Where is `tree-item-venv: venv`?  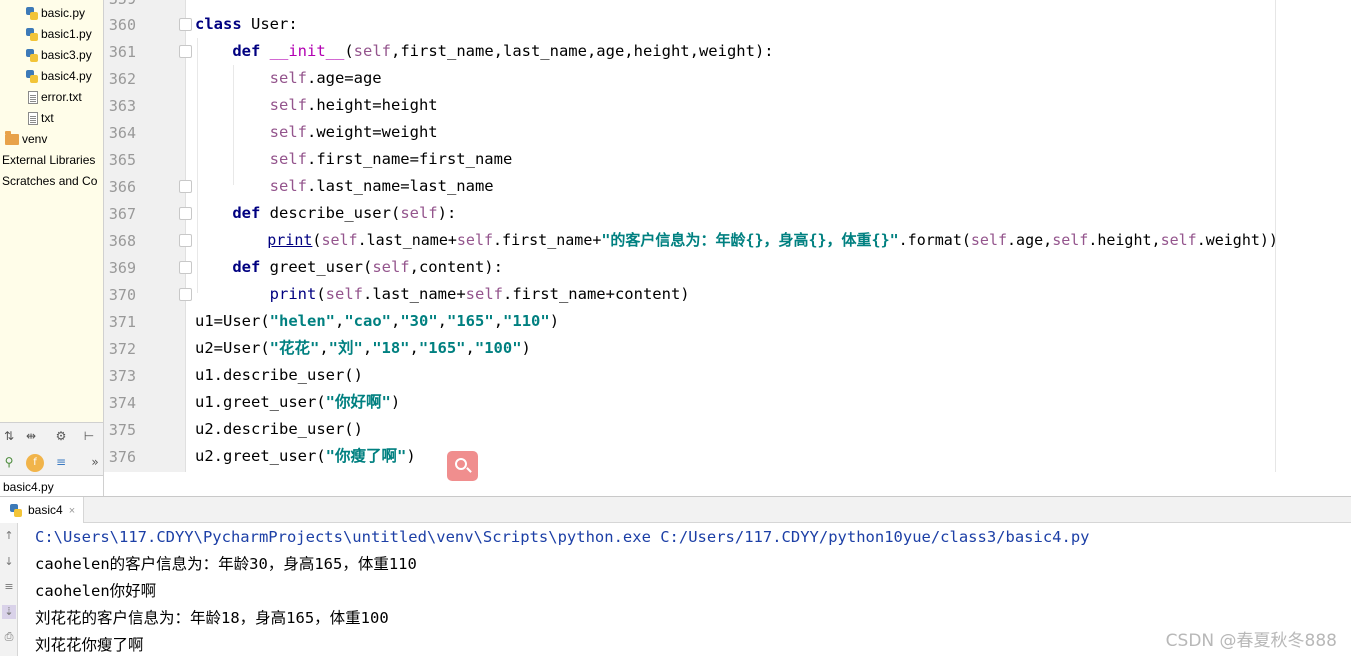 tree-item-venv: venv is located at coordinates (26, 139).